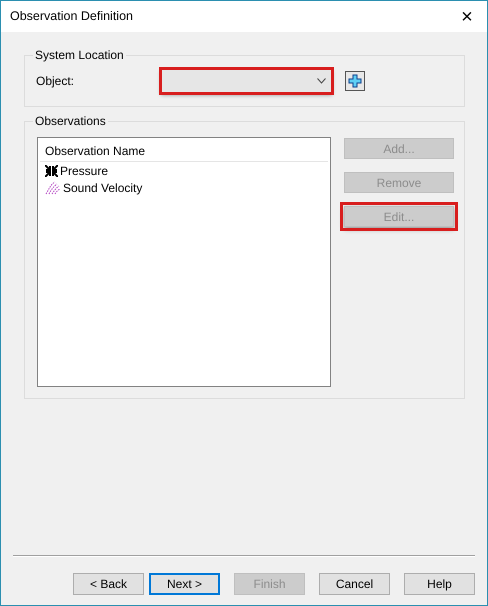 The width and height of the screenshot is (488, 606). What do you see at coordinates (71, 17) in the screenshot?
I see `window-title: Observation Definition` at bounding box center [71, 17].